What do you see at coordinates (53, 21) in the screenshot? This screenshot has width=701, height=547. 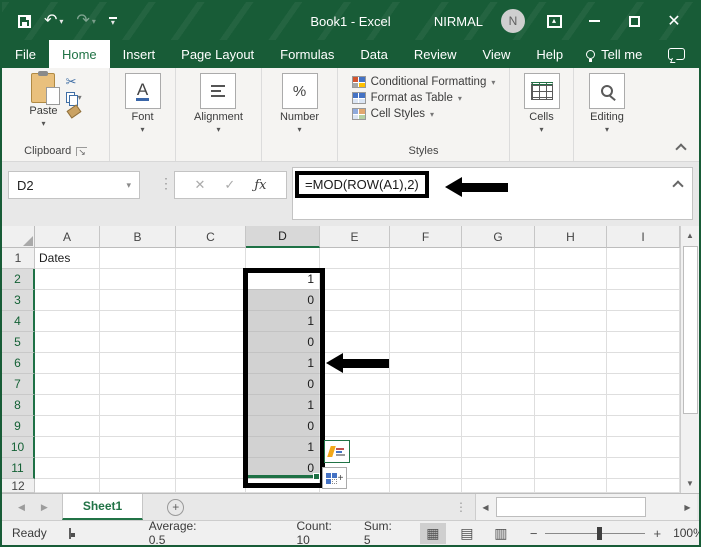 I see `undo-button: ↶ ▾` at bounding box center [53, 21].